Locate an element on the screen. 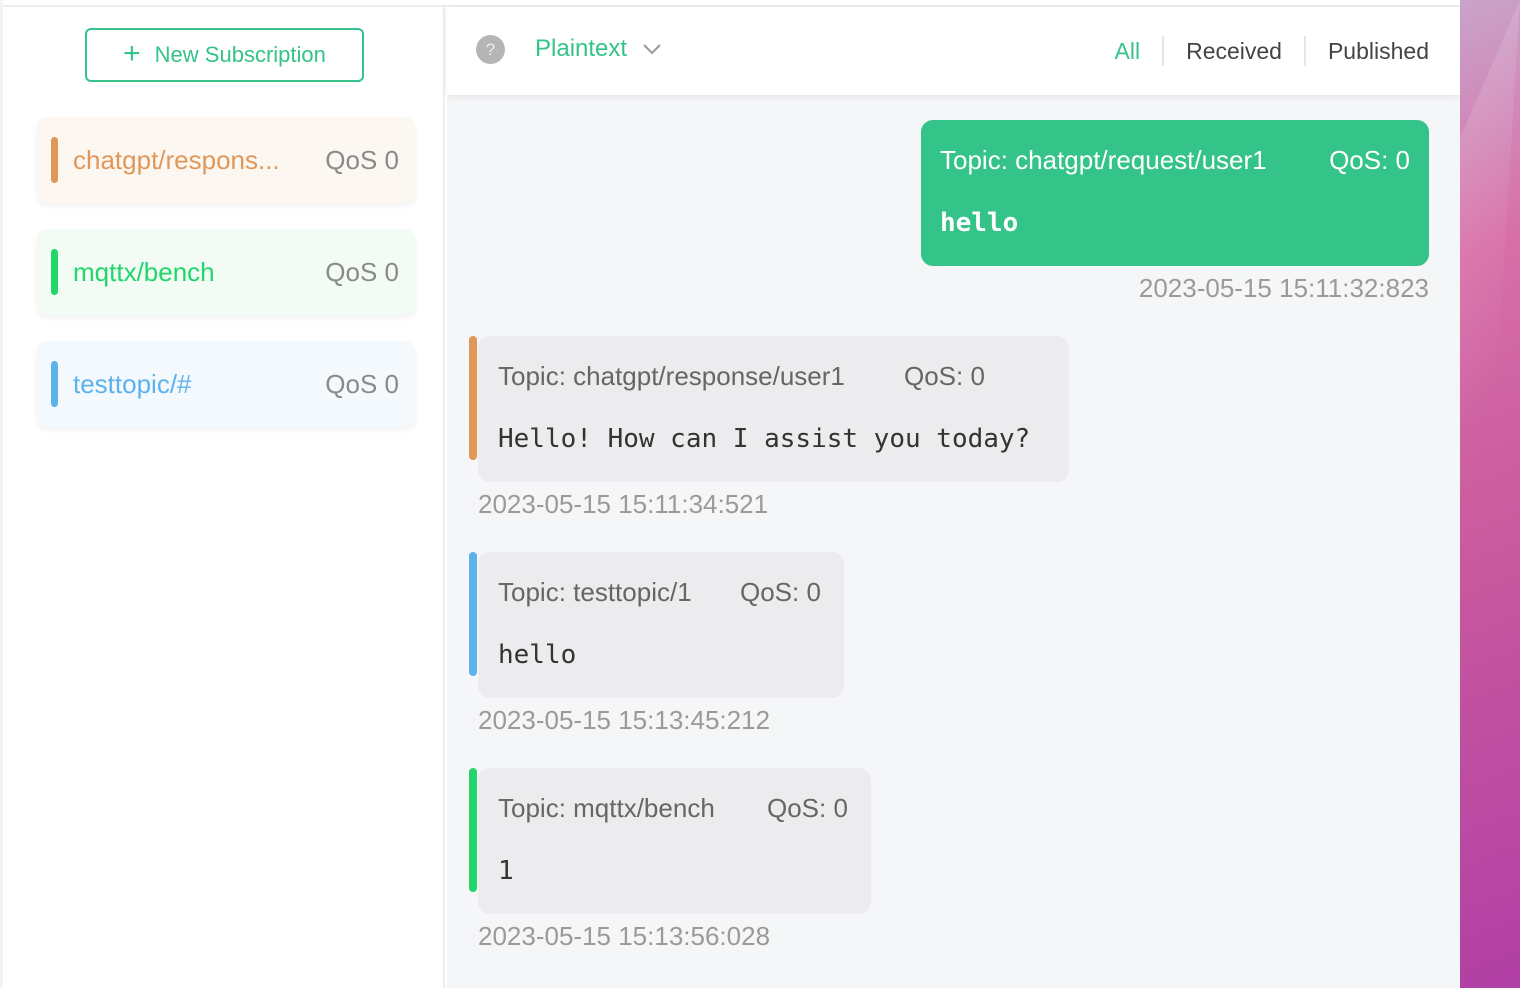  help-icon: ? is located at coordinates (490, 49).